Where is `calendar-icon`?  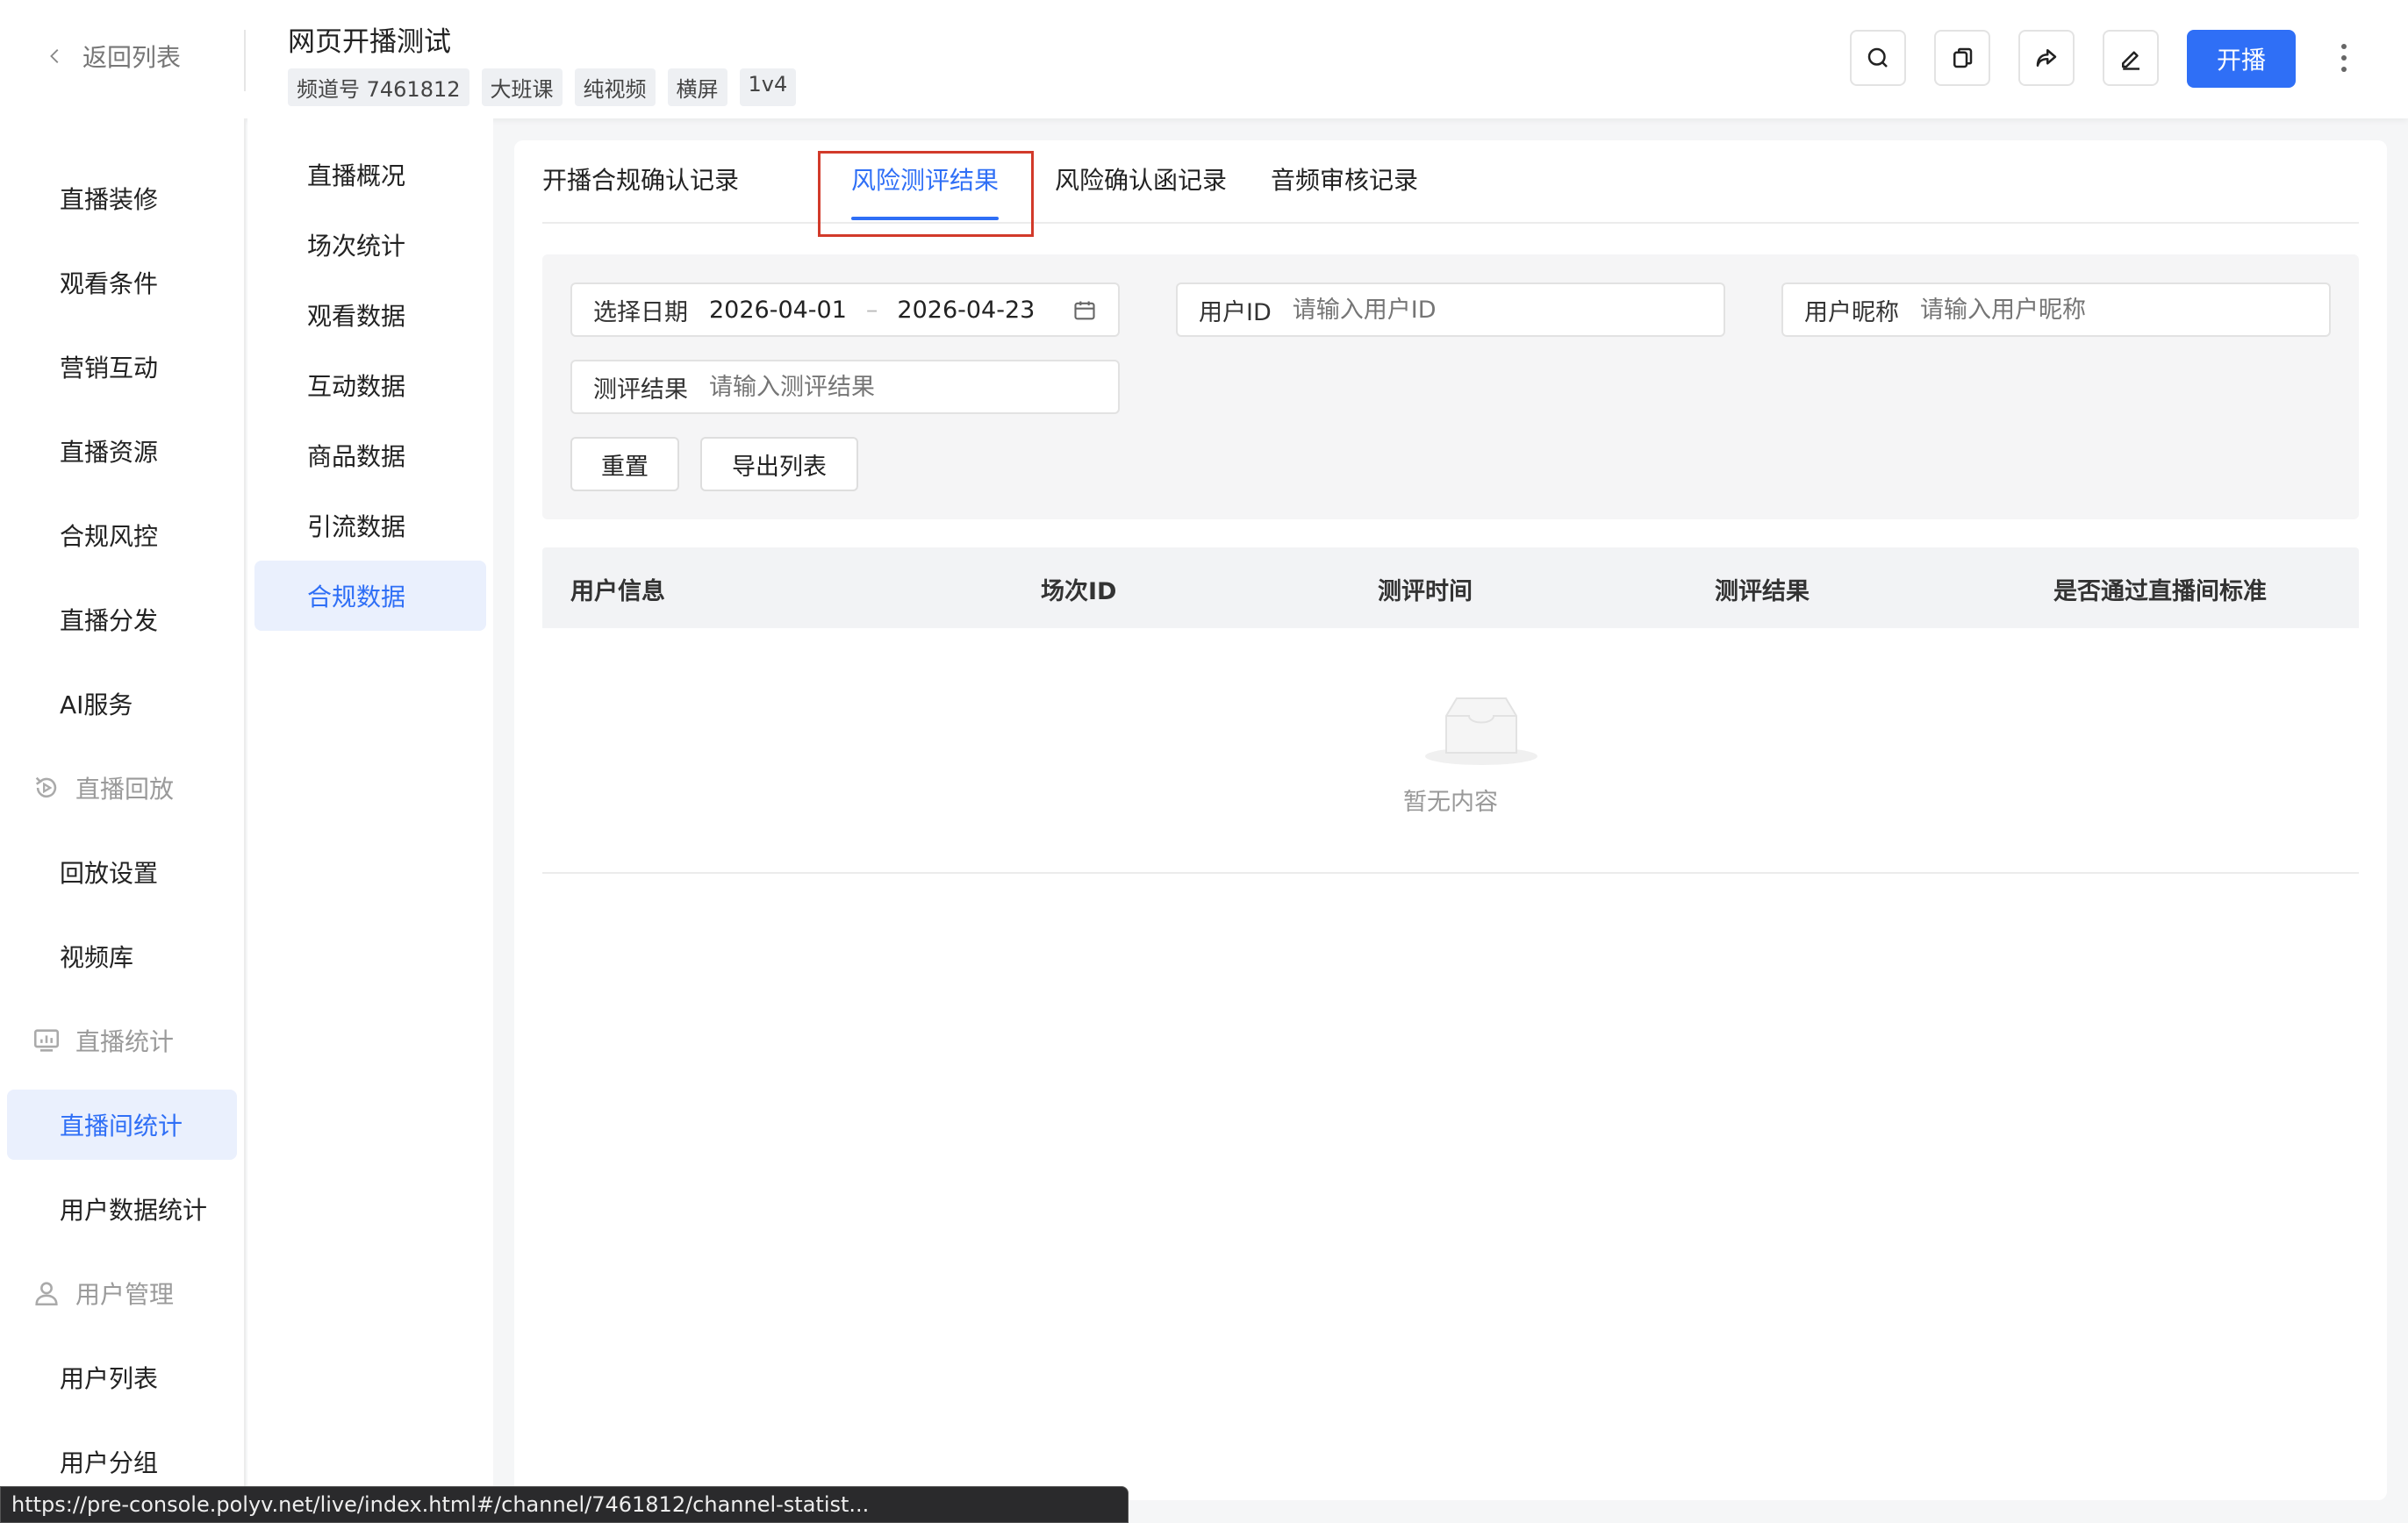 calendar-icon is located at coordinates (1084, 310).